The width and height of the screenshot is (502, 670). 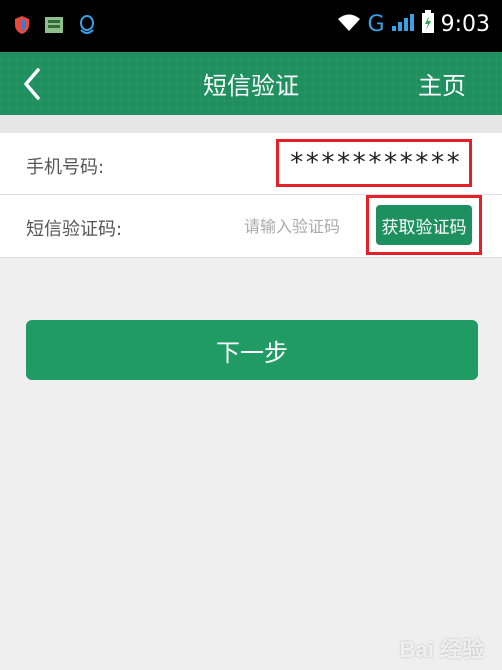 What do you see at coordinates (251, 164) in the screenshot?
I see `phone-row: 手机号码: ***********` at bounding box center [251, 164].